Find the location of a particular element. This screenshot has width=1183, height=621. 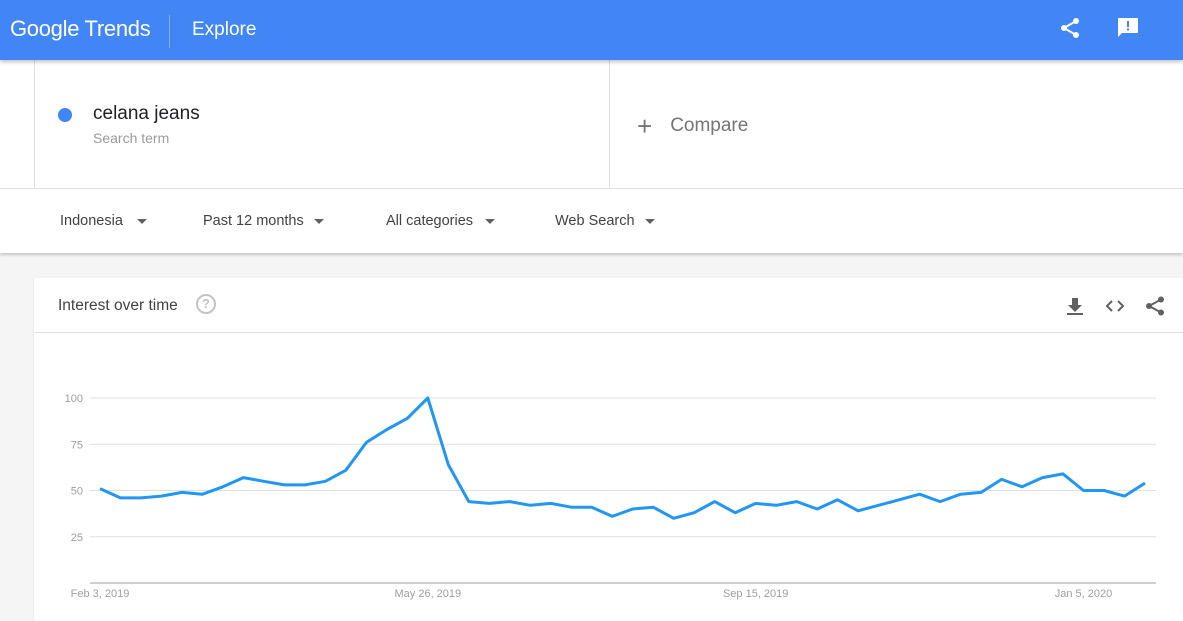

filter-label: Past 12 months is located at coordinates (253, 221).